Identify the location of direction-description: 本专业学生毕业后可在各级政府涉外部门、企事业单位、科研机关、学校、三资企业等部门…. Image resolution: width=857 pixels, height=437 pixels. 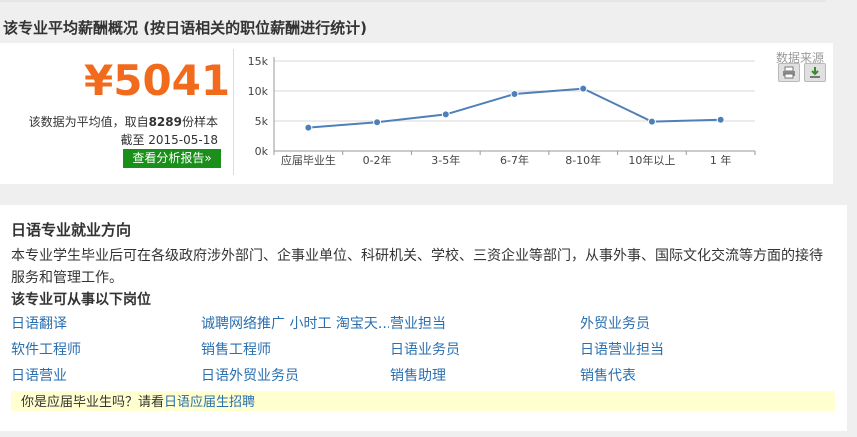
(417, 267).